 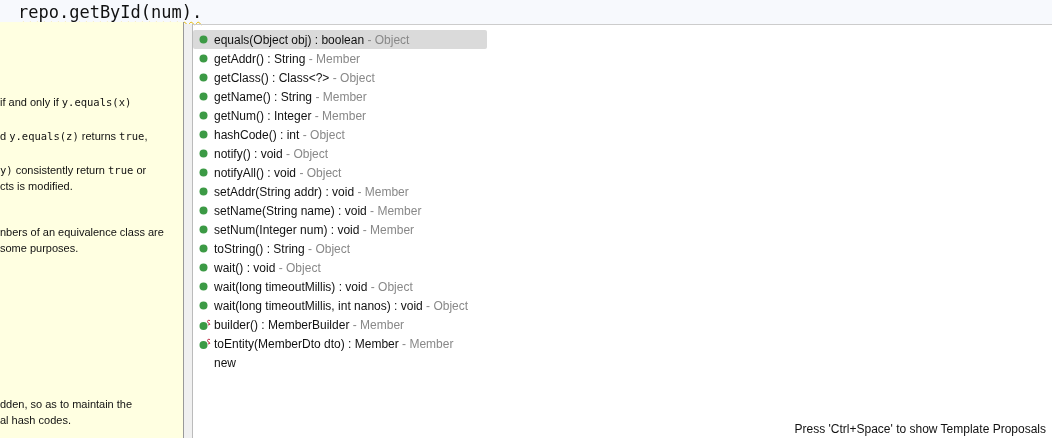 What do you see at coordinates (340, 229) in the screenshot?
I see `proposal-item: setNum(Integer num) : void - Member` at bounding box center [340, 229].